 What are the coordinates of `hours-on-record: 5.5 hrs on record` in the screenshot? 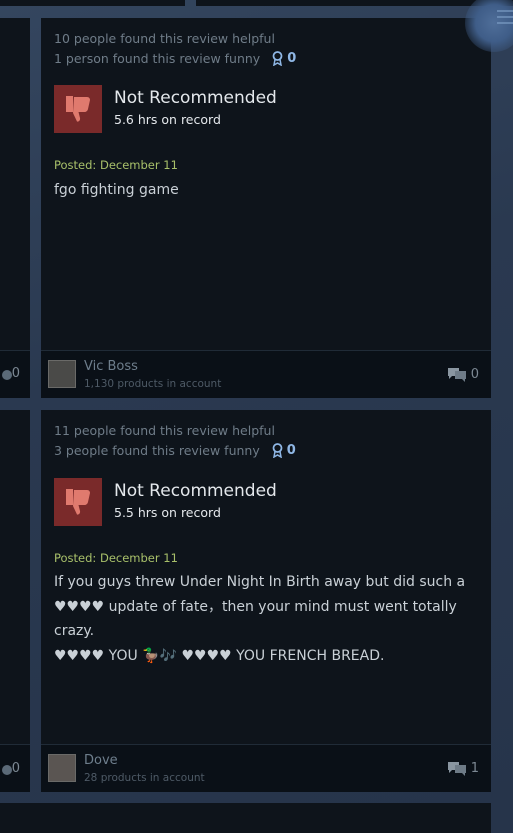 It's located at (167, 512).